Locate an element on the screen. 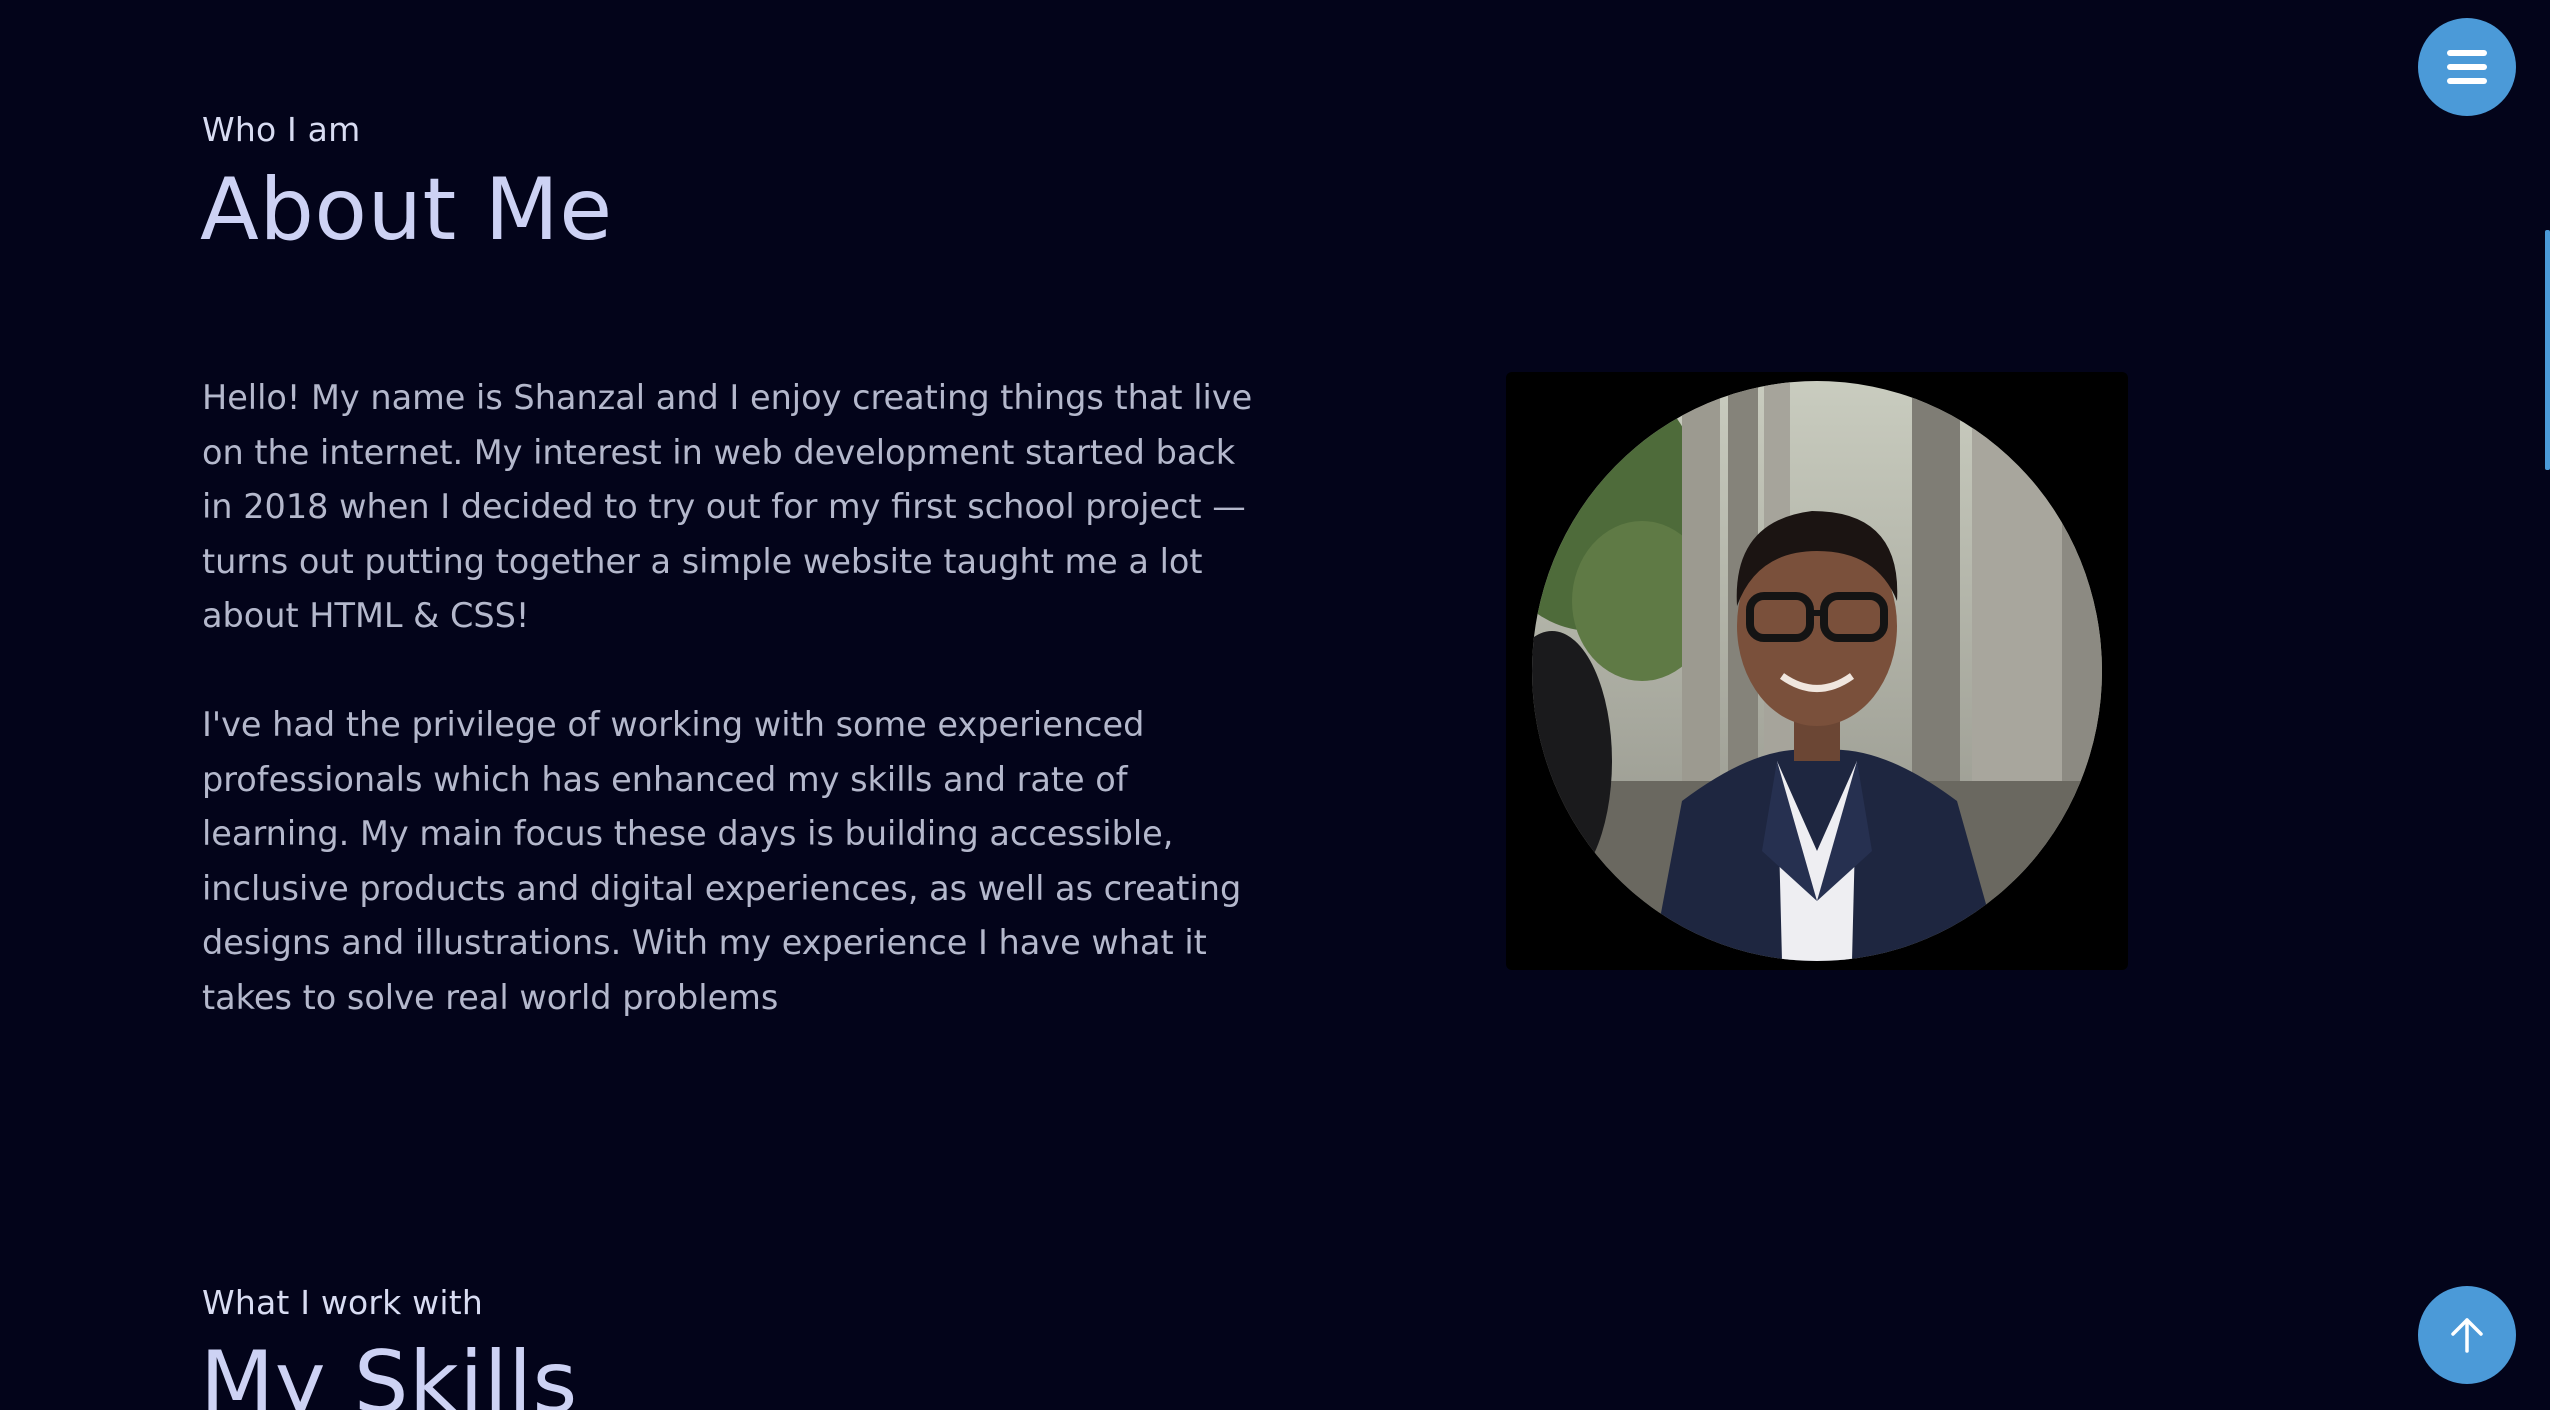 The height and width of the screenshot is (1410, 2550). skills-eyebrow: What I work with is located at coordinates (342, 1302).